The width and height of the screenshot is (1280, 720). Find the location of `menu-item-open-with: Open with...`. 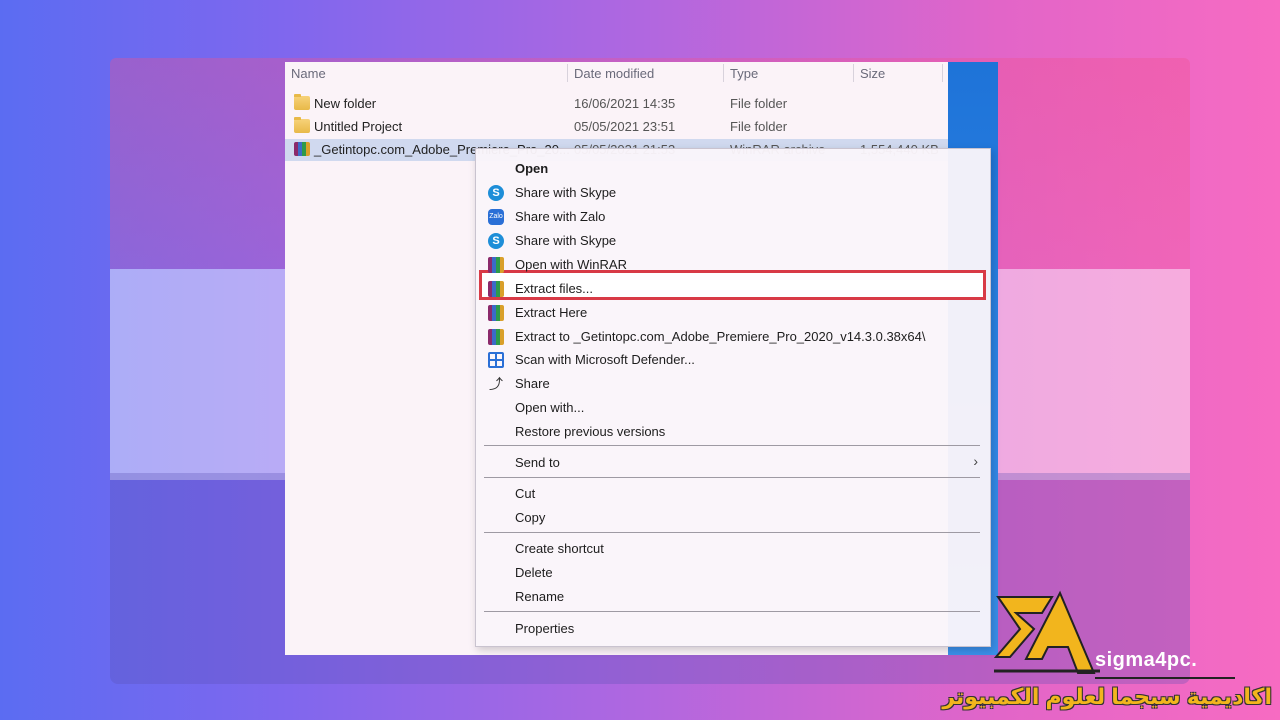

menu-item-open-with: Open with... is located at coordinates (733, 407).